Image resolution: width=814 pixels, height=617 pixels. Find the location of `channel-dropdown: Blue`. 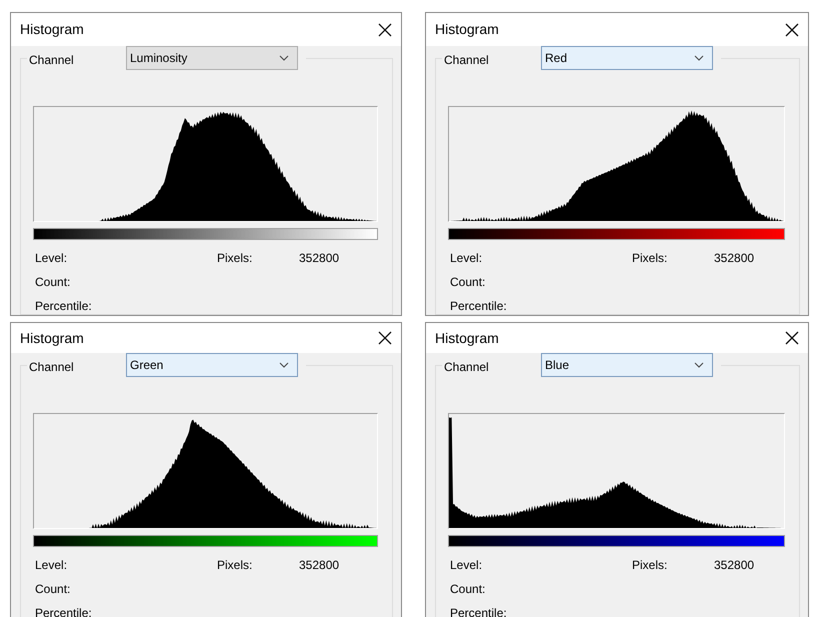

channel-dropdown: Blue is located at coordinates (627, 365).